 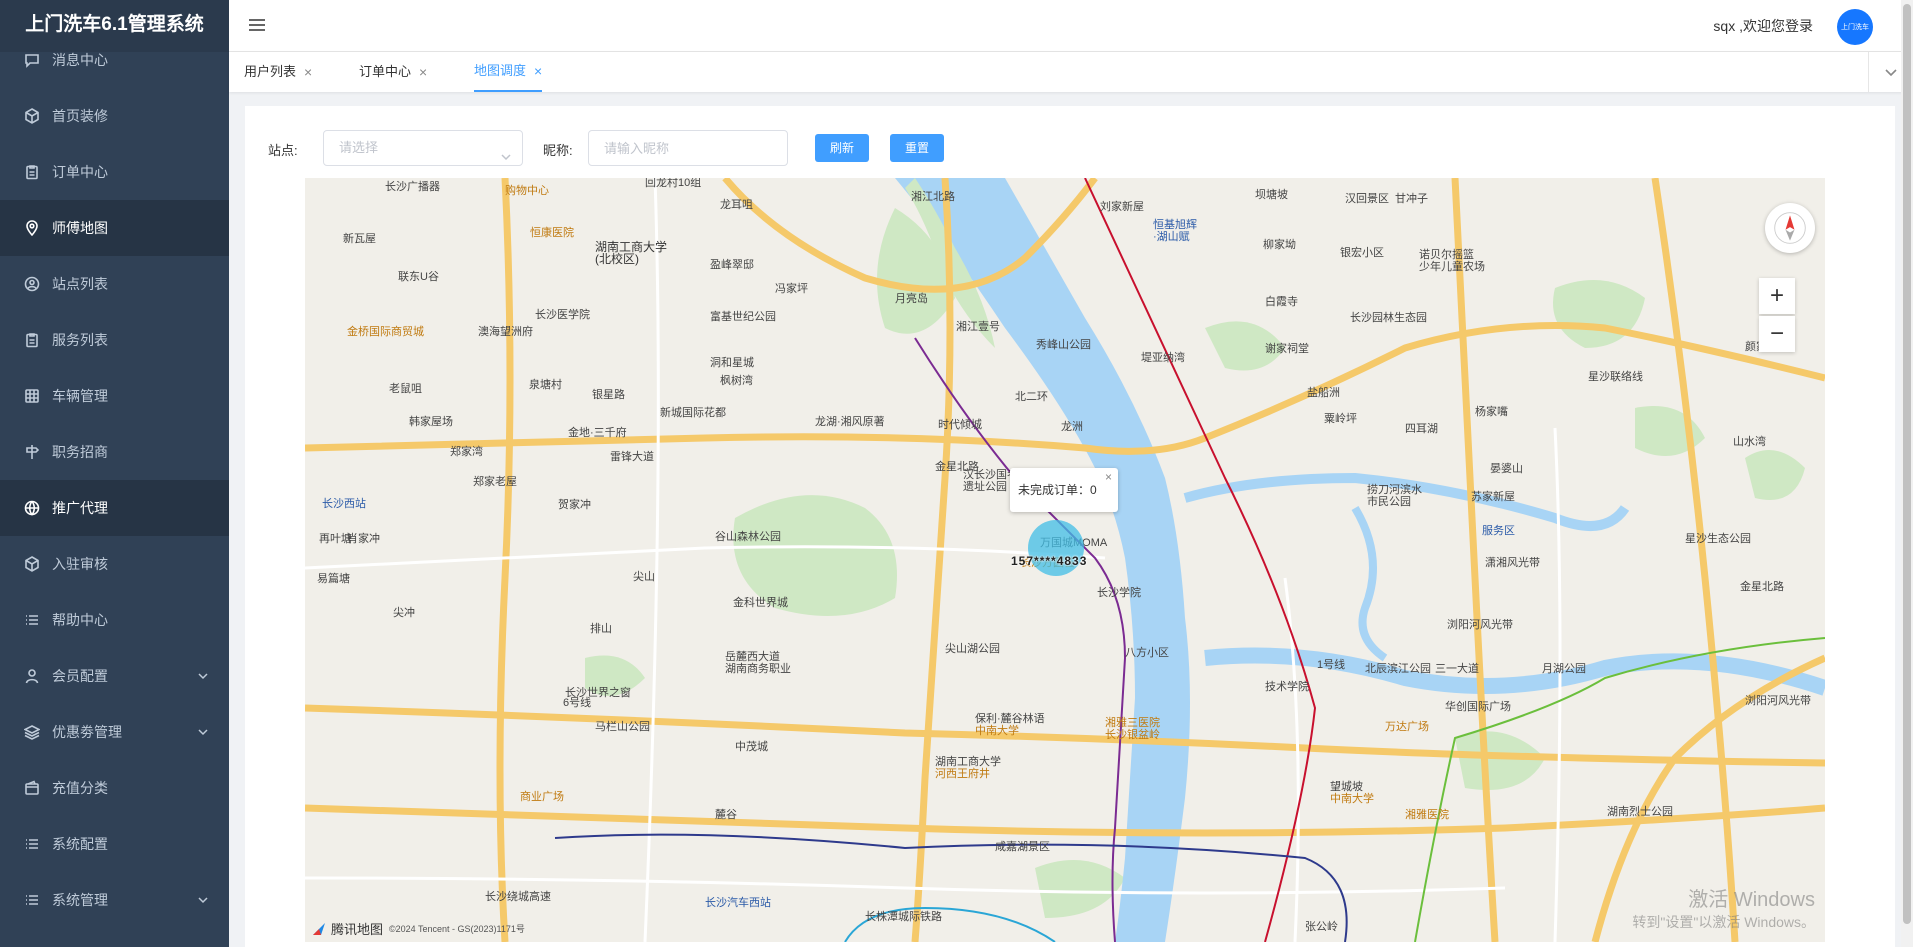 What do you see at coordinates (114, 60) in the screenshot?
I see `sidebar-item-0: 消息中心` at bounding box center [114, 60].